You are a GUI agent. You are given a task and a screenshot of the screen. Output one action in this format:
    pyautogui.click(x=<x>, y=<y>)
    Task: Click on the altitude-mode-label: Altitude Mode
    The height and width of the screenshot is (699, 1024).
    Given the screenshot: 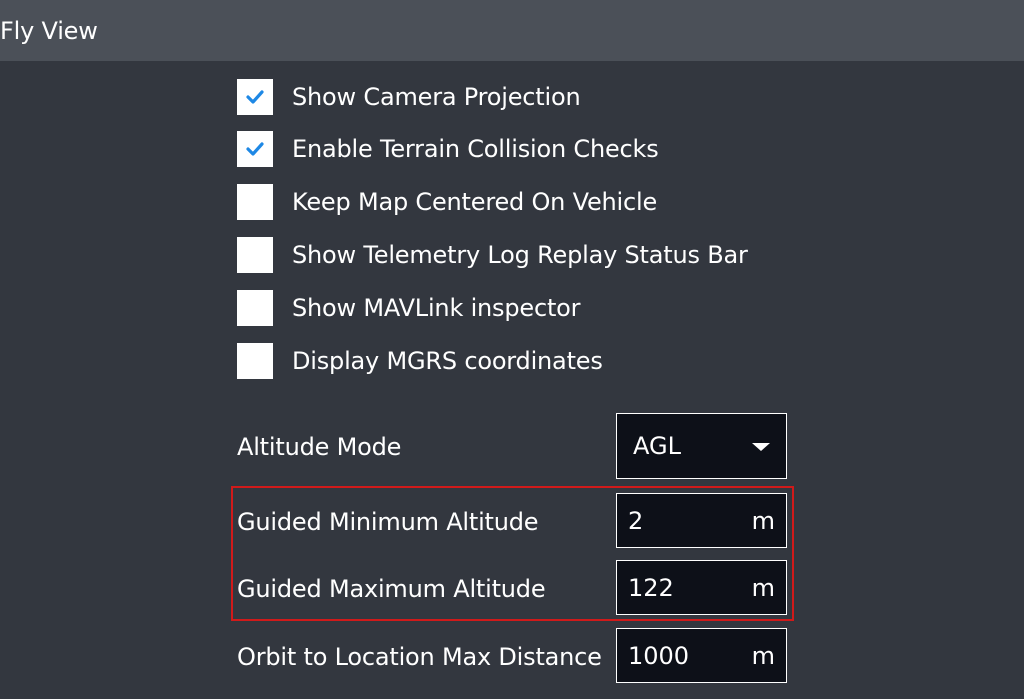 What is the action you would take?
    pyautogui.click(x=319, y=447)
    